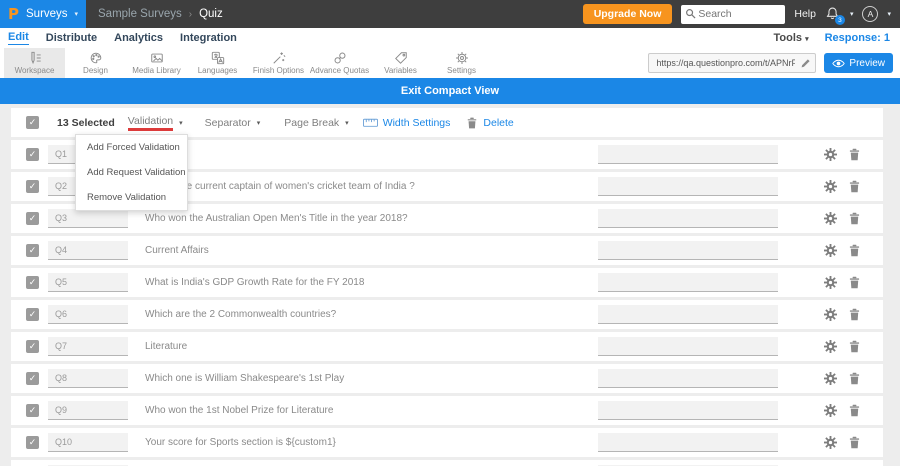 This screenshot has height=466, width=900. What do you see at coordinates (790, 38) in the screenshot?
I see `tools-menu: Tools ▾` at bounding box center [790, 38].